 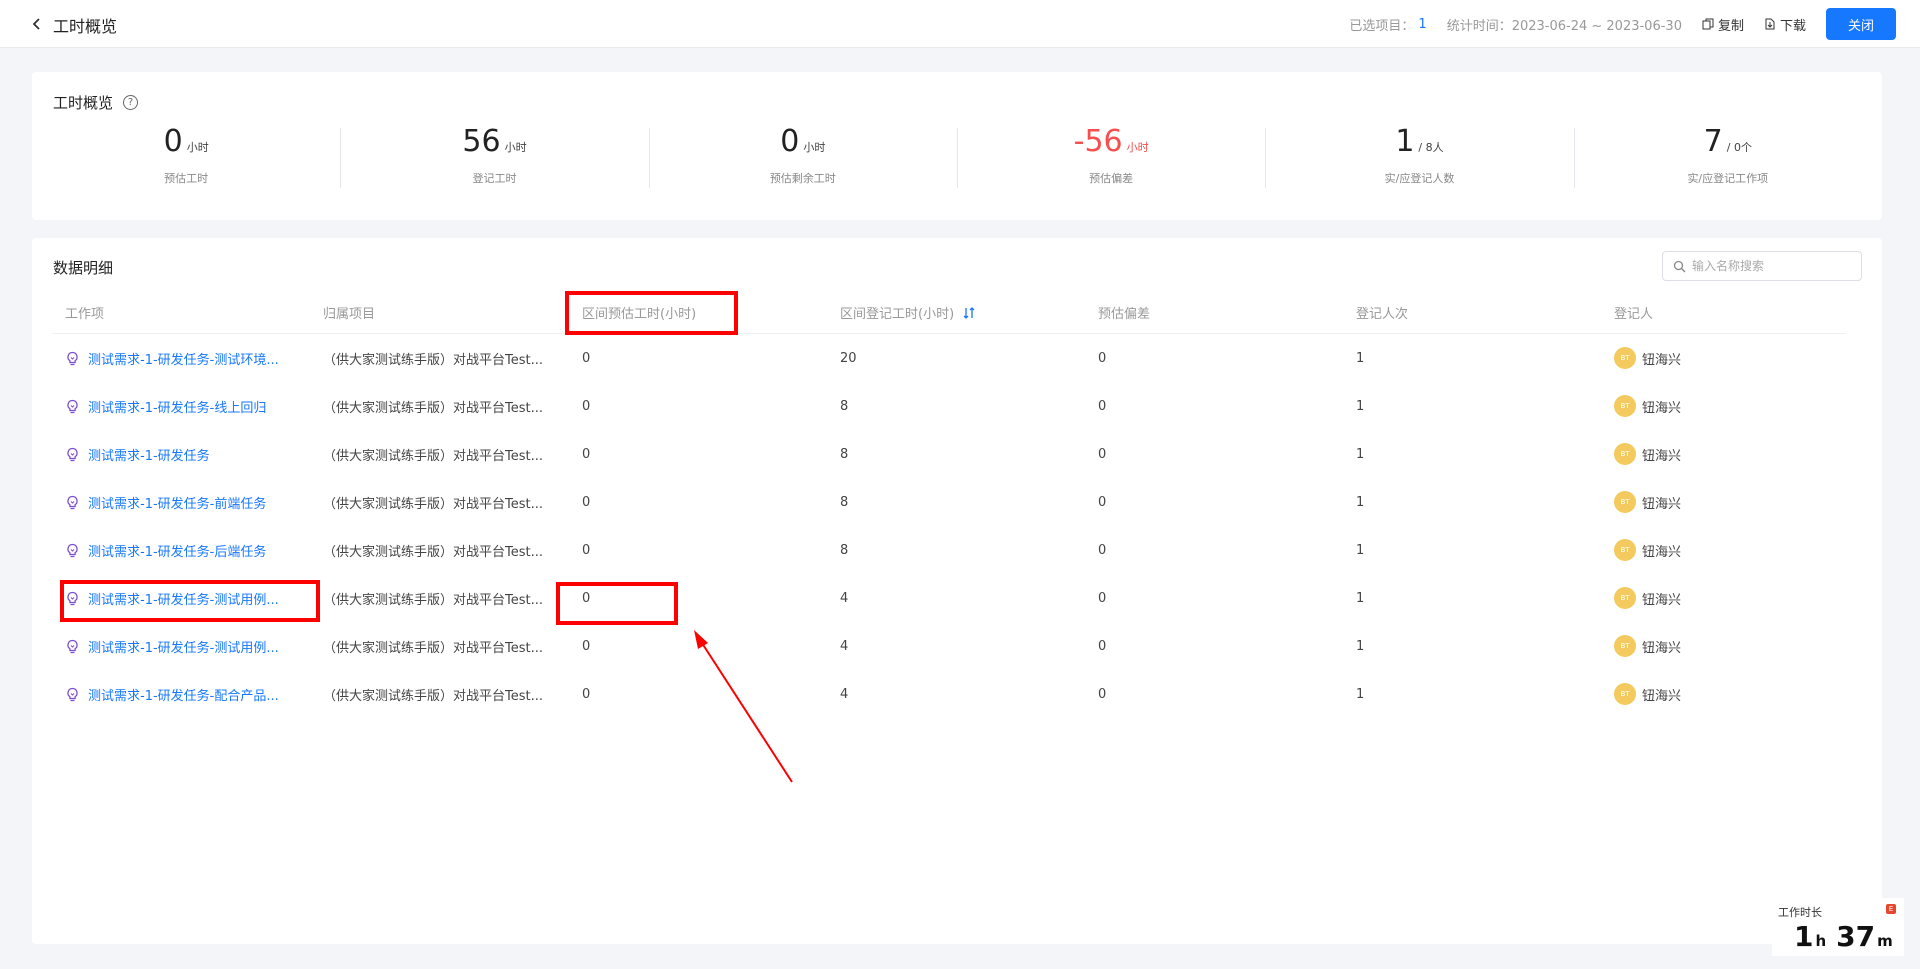 What do you see at coordinates (1804, 936) in the screenshot?
I see `duration-hours: 1` at bounding box center [1804, 936].